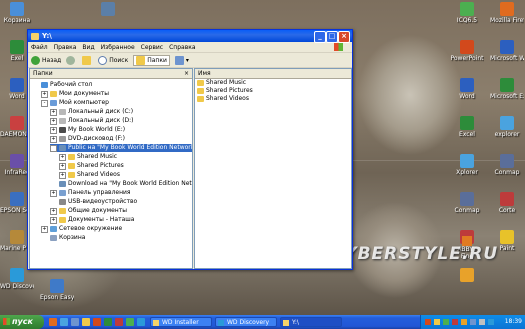 The image size is (525, 329). Describe the element at coordinates (75, 94) in the screenshot. I see `tree-item: + Мои документы` at that location.